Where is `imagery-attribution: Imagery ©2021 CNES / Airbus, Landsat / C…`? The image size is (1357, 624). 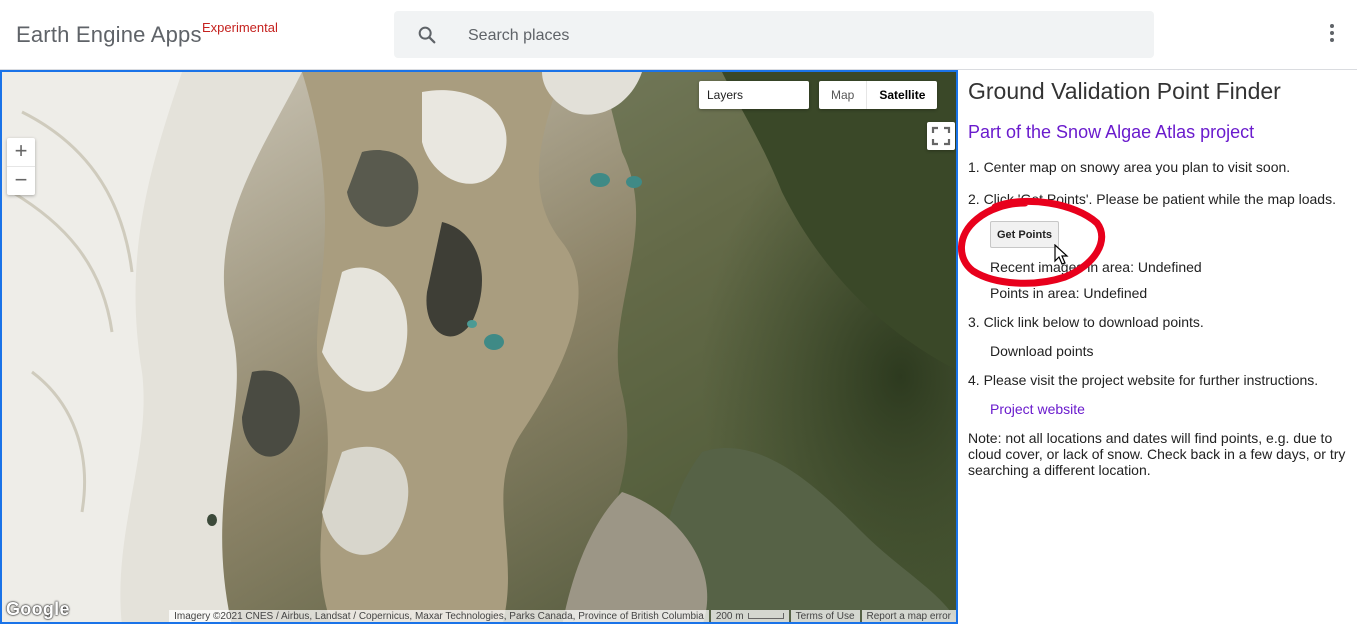
imagery-attribution: Imagery ©2021 CNES / Airbus, Landsat / C… is located at coordinates (439, 616).